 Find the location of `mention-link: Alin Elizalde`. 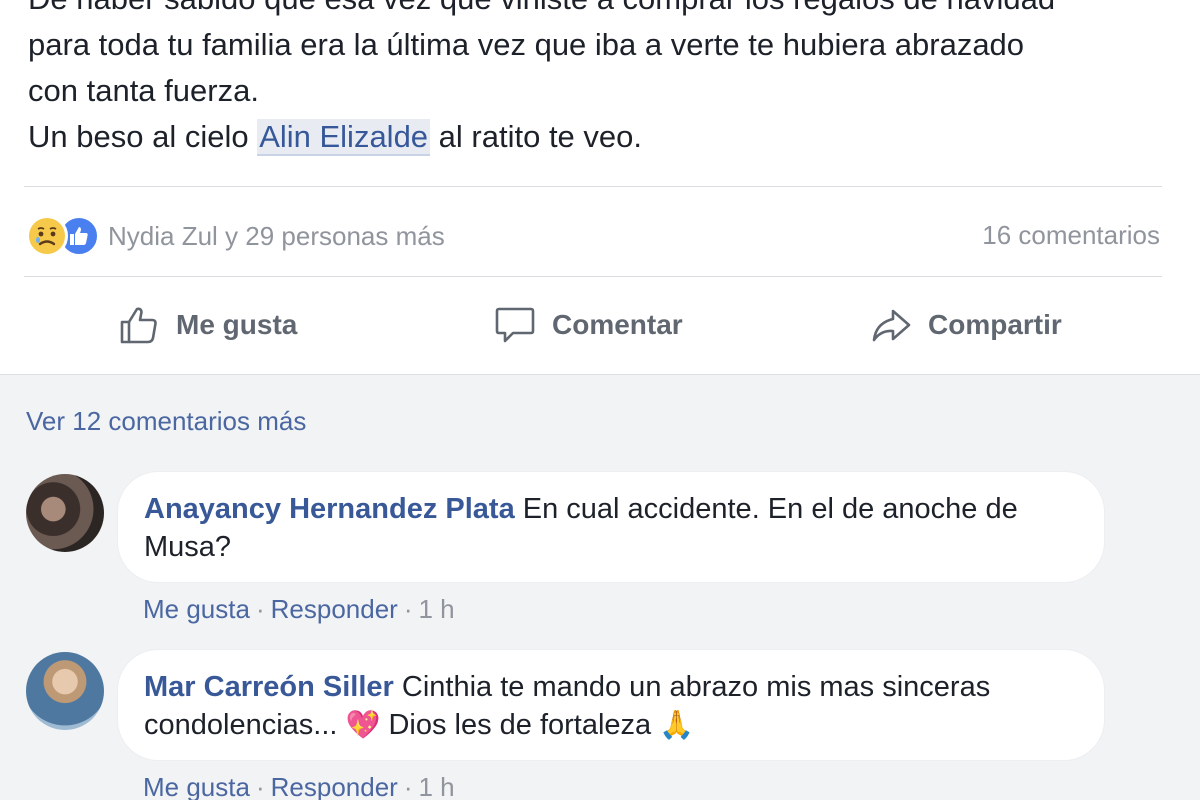

mention-link: Alin Elizalde is located at coordinates (344, 137).